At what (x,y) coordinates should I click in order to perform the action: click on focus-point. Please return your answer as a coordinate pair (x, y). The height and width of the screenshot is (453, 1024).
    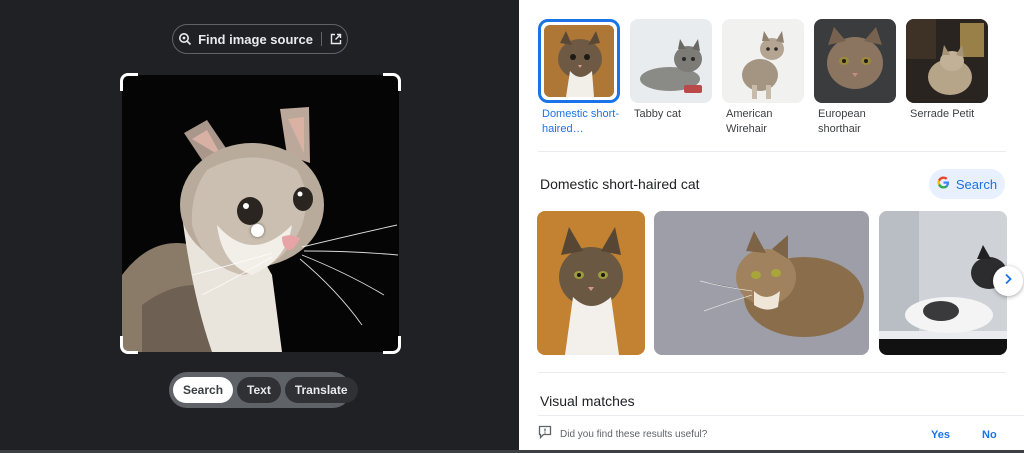
    Looking at the image, I should click on (257, 230).